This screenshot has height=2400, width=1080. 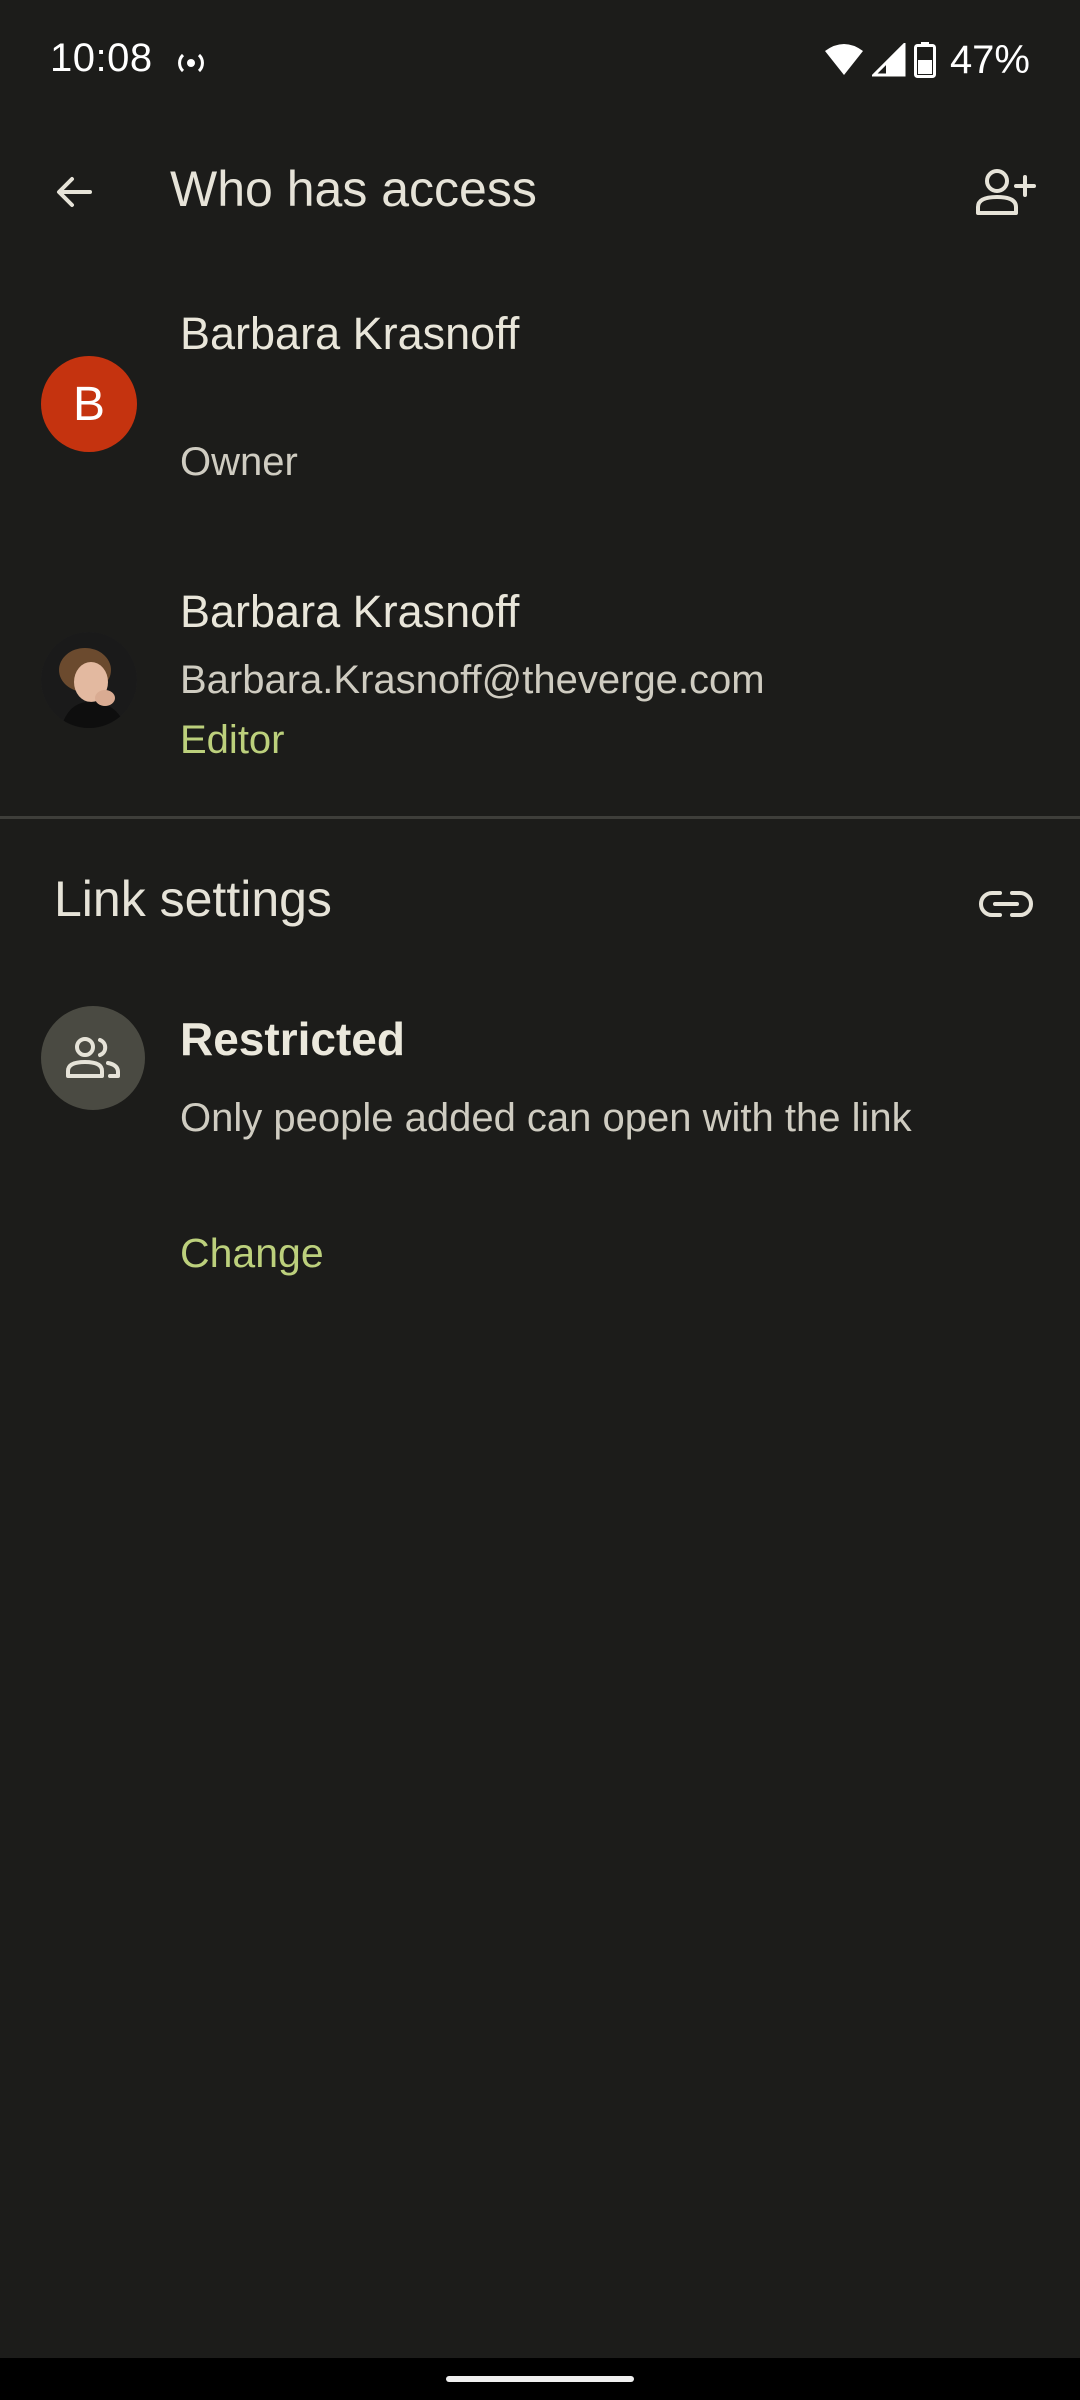 What do you see at coordinates (353, 189) in the screenshot?
I see `page-title: Who has access` at bounding box center [353, 189].